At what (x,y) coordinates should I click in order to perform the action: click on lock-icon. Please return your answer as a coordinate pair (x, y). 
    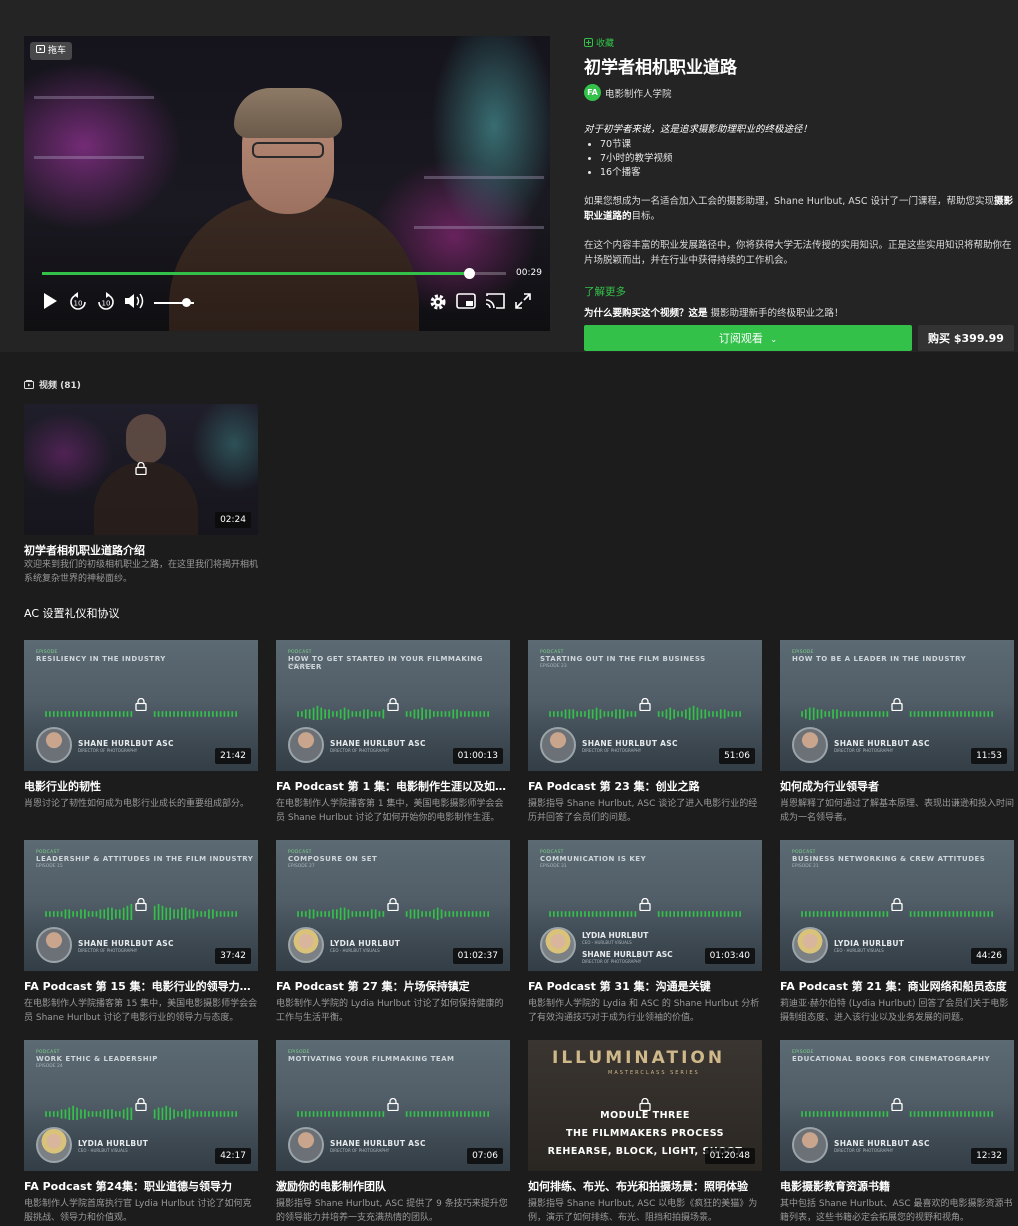
    Looking at the image, I should click on (645, 704).